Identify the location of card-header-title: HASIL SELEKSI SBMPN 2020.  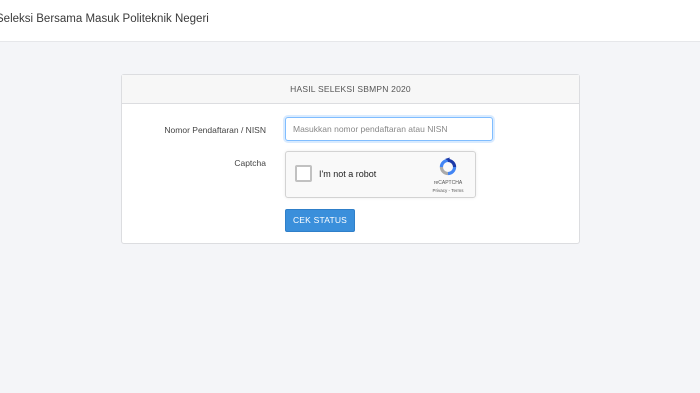
(350, 89).